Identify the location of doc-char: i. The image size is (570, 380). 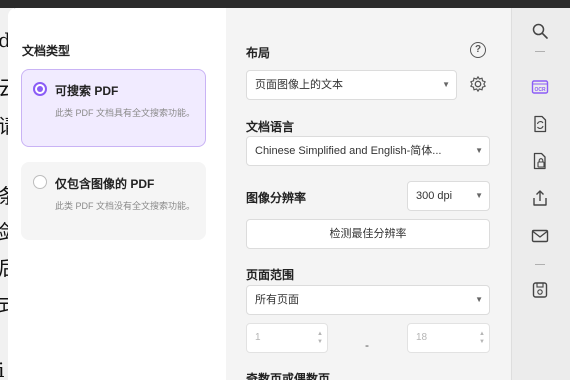
(2, 369).